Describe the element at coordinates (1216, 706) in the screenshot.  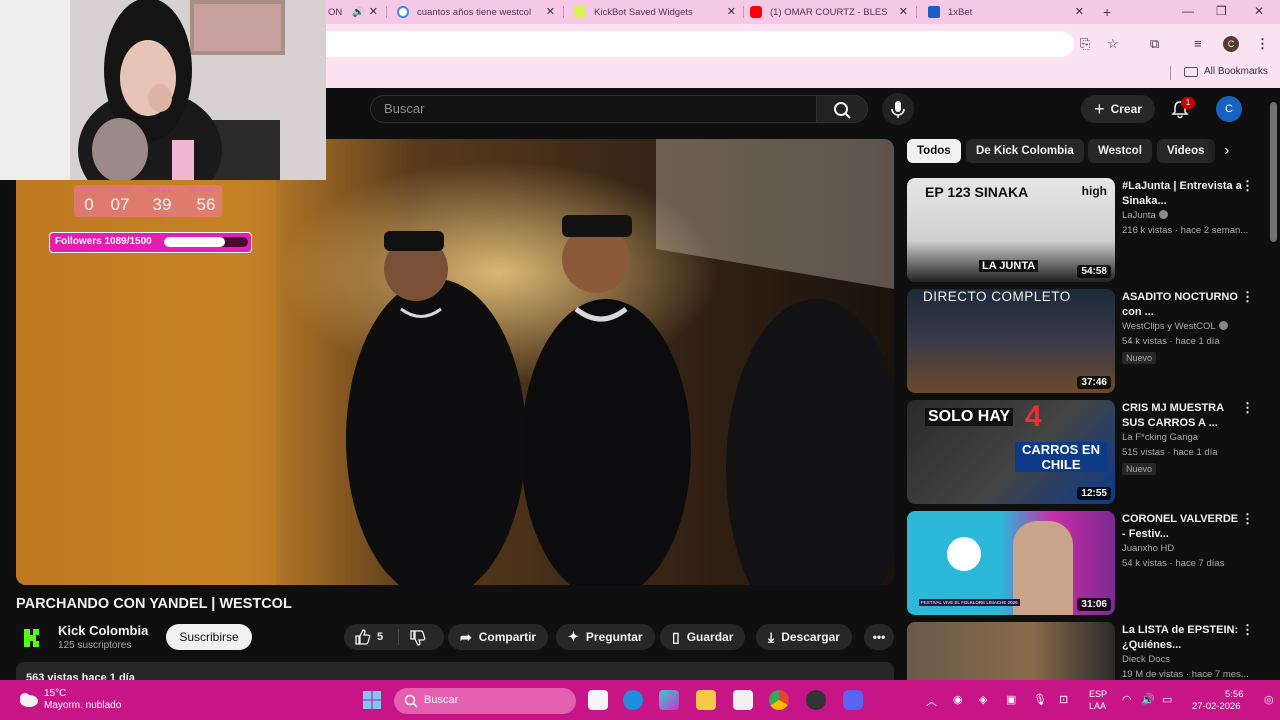
I see `clock-date: 27-02-2026` at that location.